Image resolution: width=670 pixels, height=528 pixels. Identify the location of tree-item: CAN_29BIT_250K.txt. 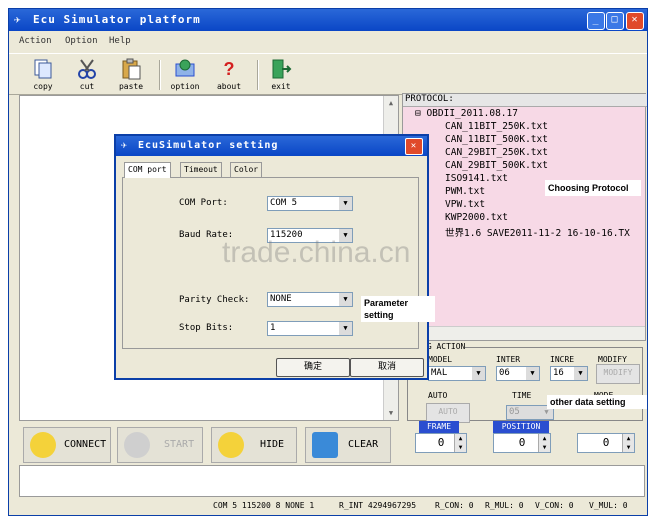
(496, 152).